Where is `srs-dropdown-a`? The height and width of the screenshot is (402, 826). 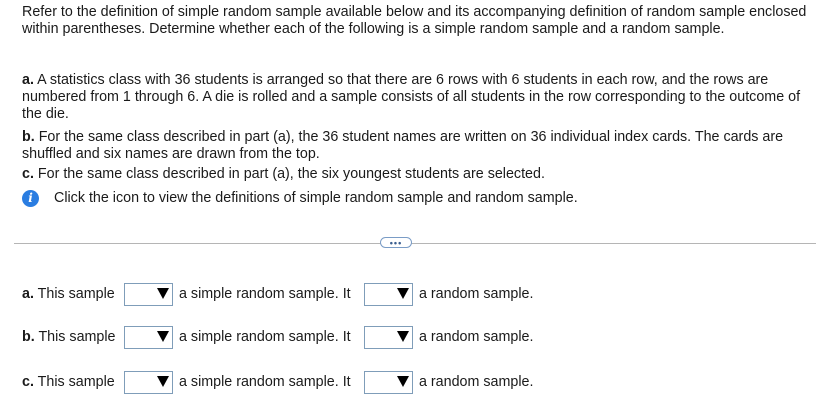
srs-dropdown-a is located at coordinates (148, 294).